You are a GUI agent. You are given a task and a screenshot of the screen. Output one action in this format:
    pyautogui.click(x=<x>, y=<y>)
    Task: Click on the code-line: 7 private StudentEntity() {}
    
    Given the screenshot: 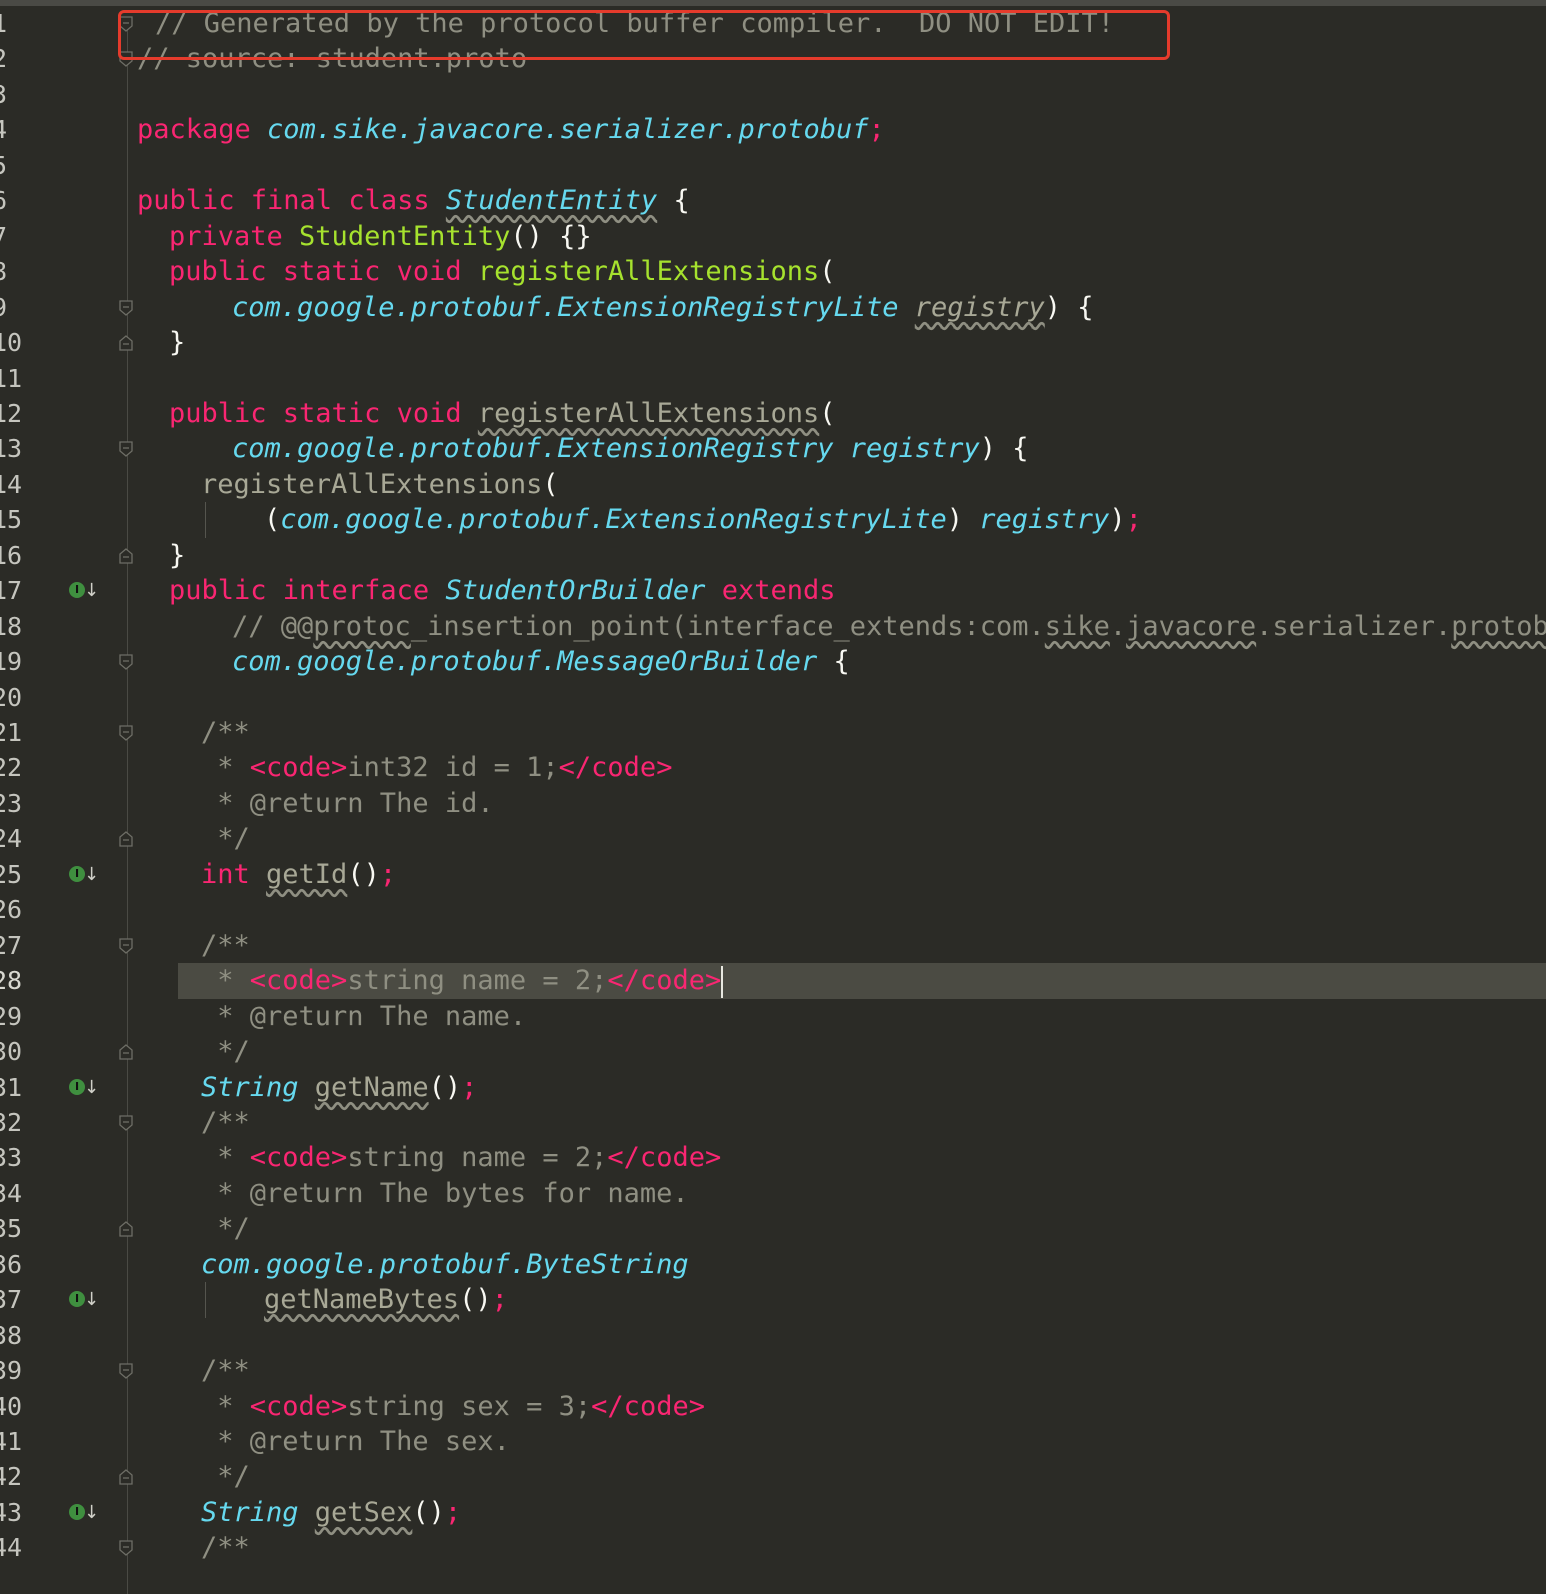 What is the action you would take?
    pyautogui.click(x=773, y=237)
    